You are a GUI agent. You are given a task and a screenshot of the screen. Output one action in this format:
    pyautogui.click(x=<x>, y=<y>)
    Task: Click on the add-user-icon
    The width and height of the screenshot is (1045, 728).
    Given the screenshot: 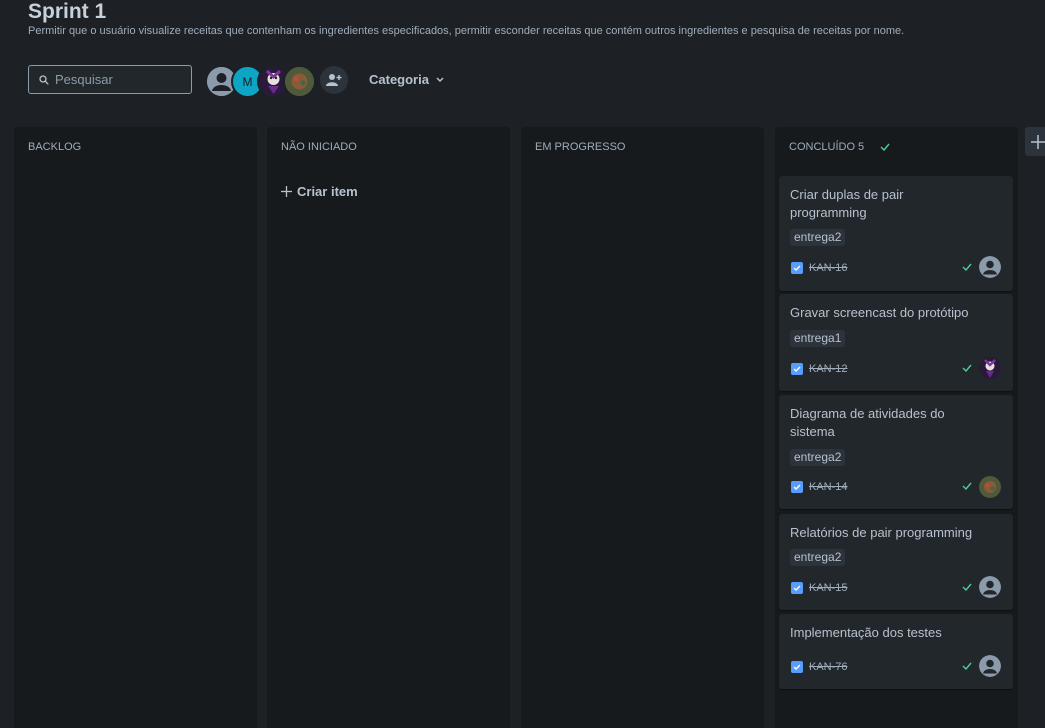 What is the action you would take?
    pyautogui.click(x=334, y=80)
    